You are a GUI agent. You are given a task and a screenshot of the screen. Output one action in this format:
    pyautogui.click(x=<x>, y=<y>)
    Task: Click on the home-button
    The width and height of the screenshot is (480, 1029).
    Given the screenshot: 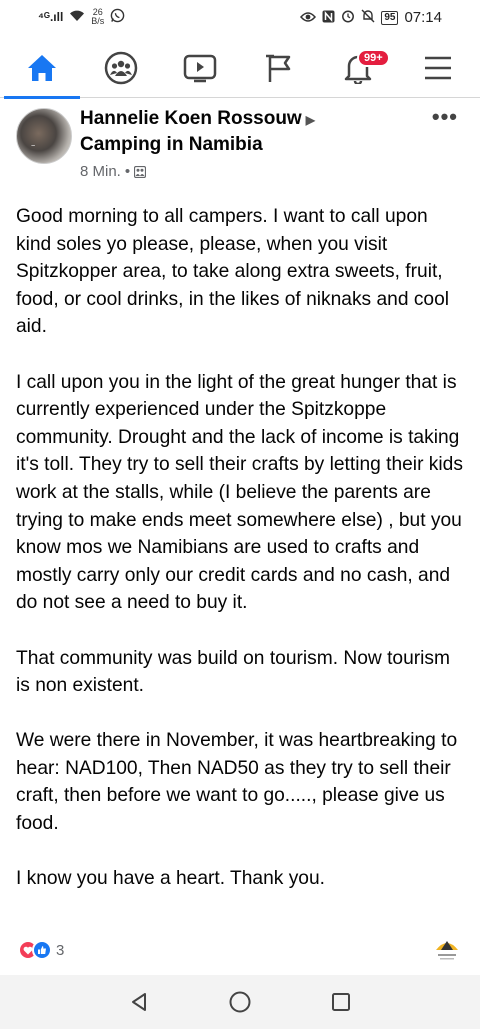 What is the action you would take?
    pyautogui.click(x=240, y=1002)
    